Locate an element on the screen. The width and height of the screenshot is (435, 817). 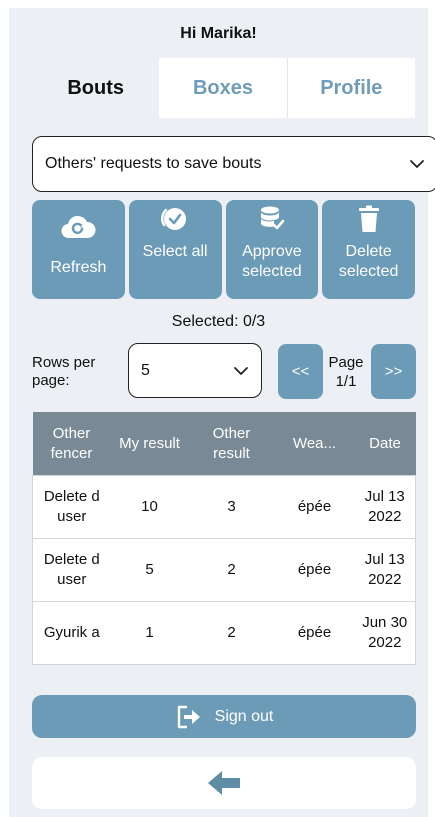
prev-page-button: << is located at coordinates (300, 371).